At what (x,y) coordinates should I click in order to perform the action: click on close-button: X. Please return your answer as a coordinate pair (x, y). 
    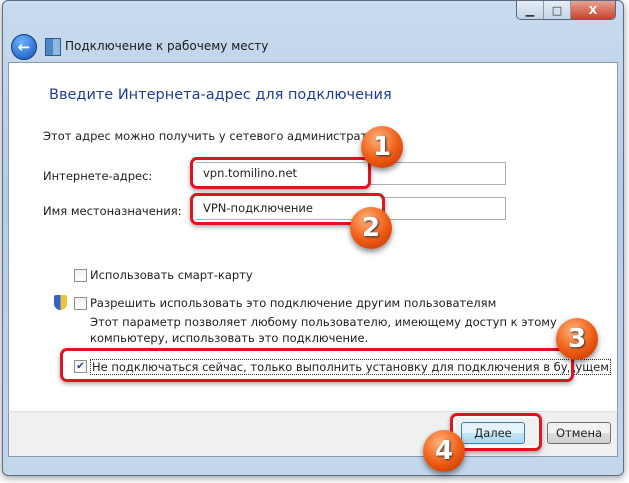
    Looking at the image, I should click on (593, 10).